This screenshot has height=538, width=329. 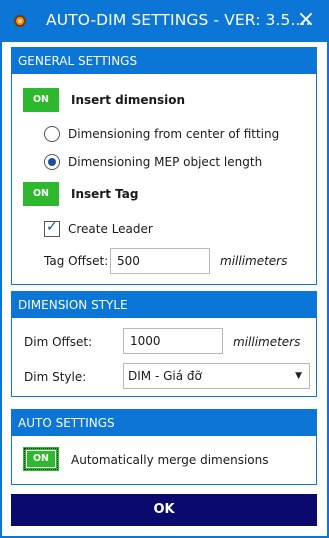 What do you see at coordinates (164, 61) in the screenshot?
I see `general-settings-header: GENERAL SETTINGS` at bounding box center [164, 61].